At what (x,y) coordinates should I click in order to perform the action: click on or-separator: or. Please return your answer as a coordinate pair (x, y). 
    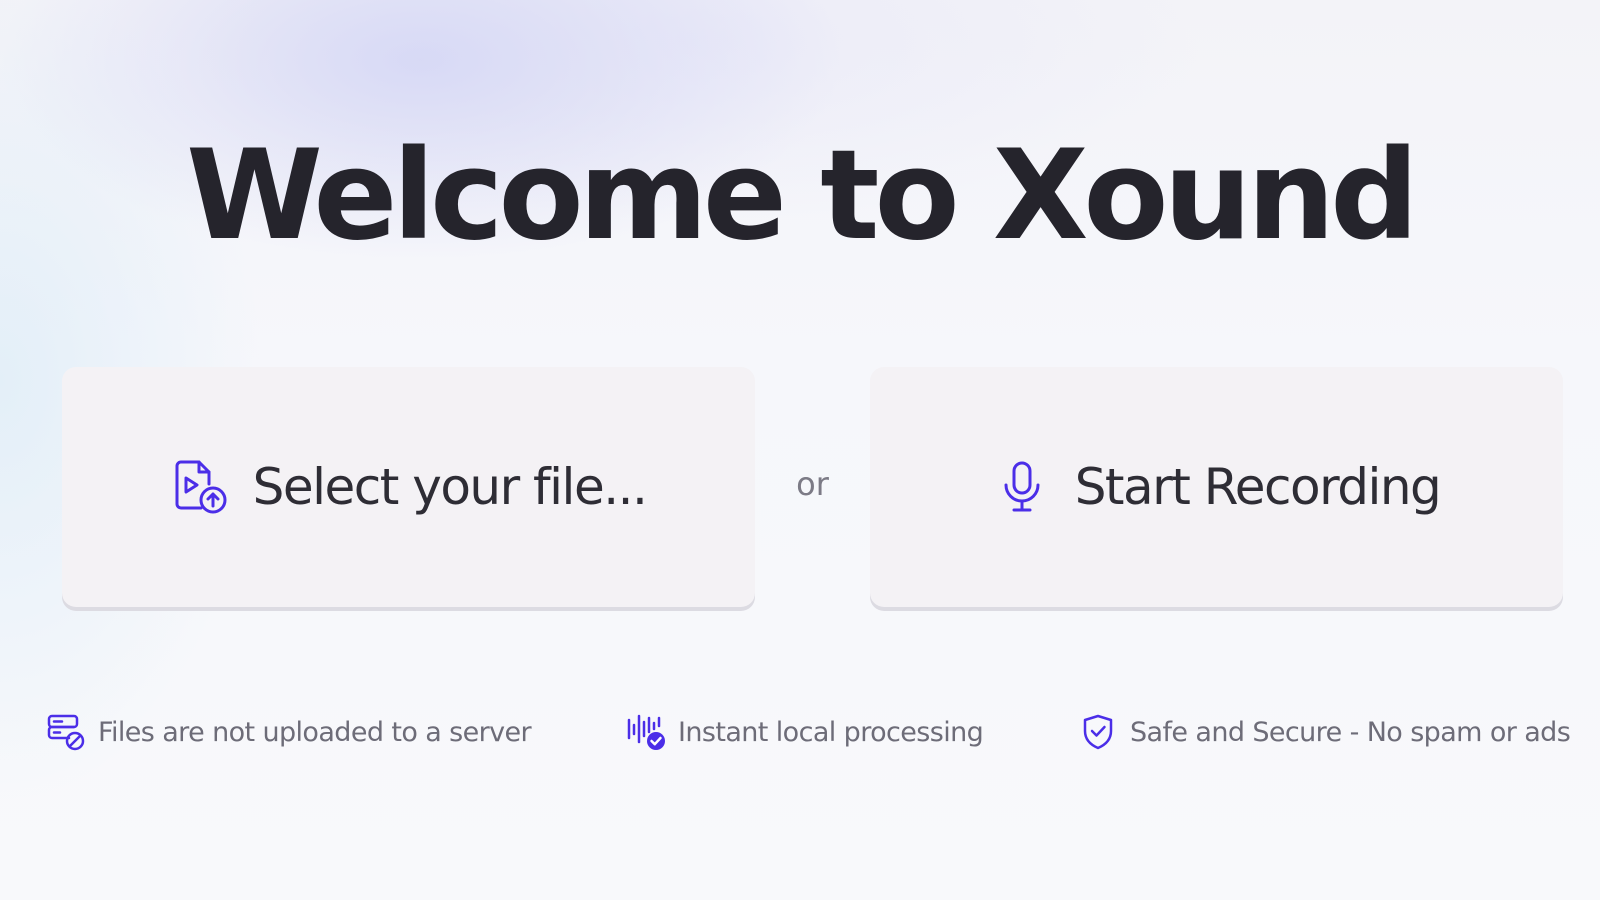
    Looking at the image, I should click on (812, 484).